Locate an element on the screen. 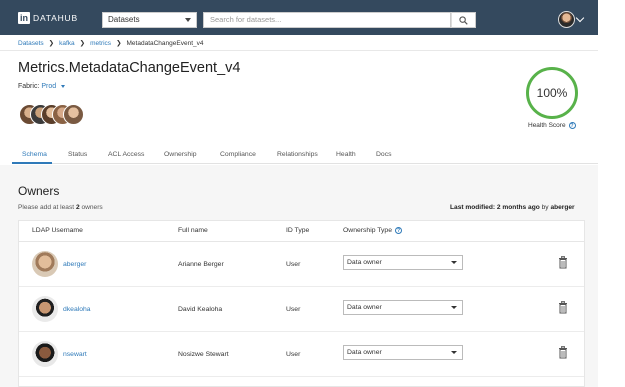 The width and height of the screenshot is (625, 387). search-icon is located at coordinates (463, 20).